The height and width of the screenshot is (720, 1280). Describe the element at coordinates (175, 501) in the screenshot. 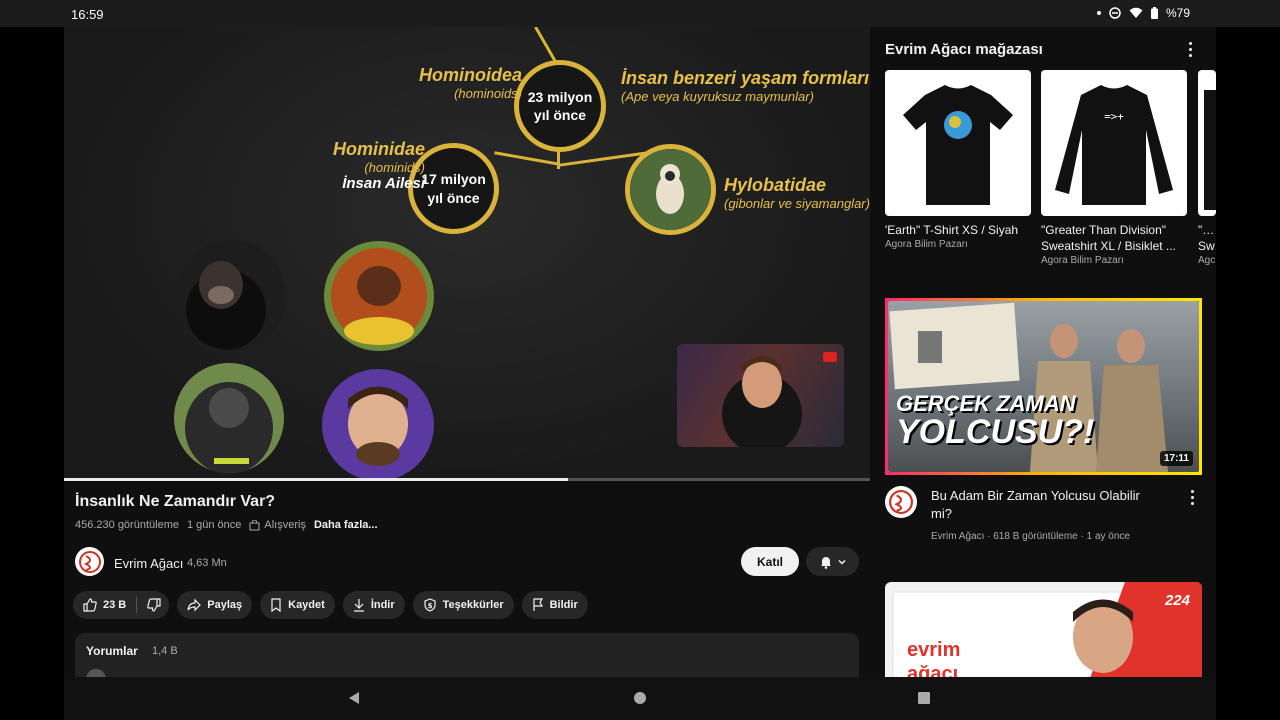

I see `video-title: İnsanlık Ne Zamandır Var?` at that location.